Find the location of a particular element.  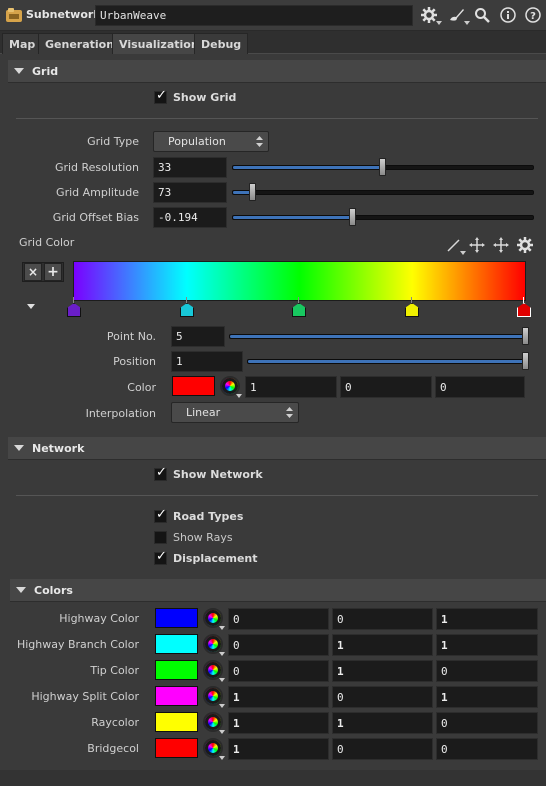

node-name-field: UrbanWeave is located at coordinates (254, 15).